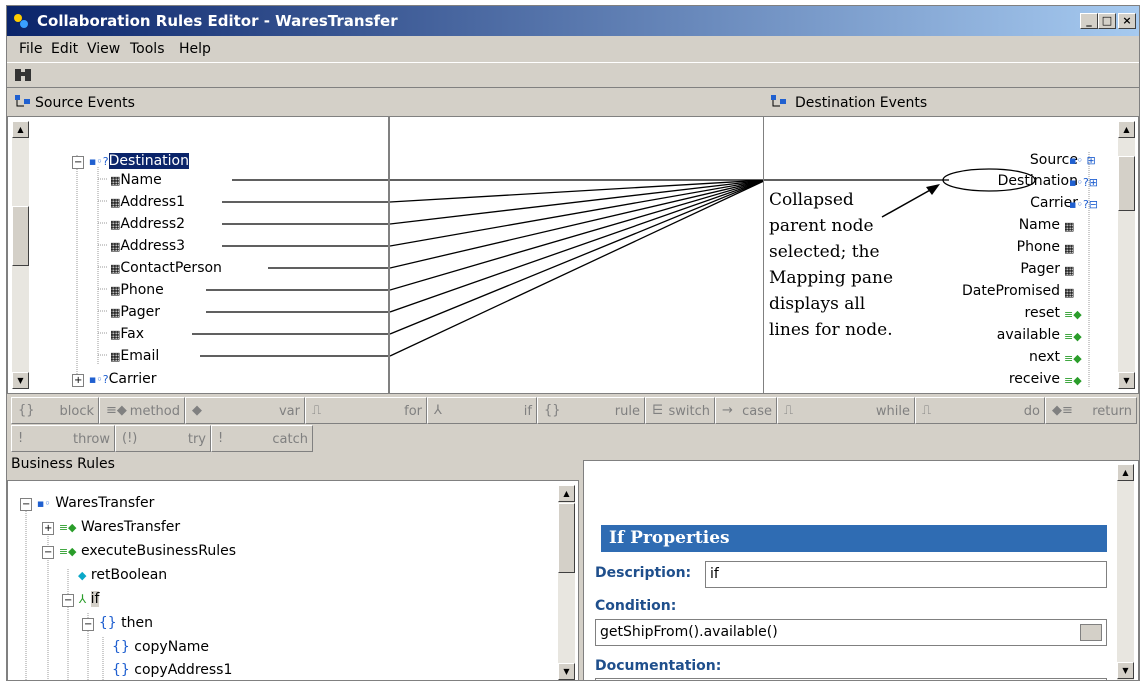  I want to click on rule-item-retboolean: ◆ retBoolean, so click(122, 575).